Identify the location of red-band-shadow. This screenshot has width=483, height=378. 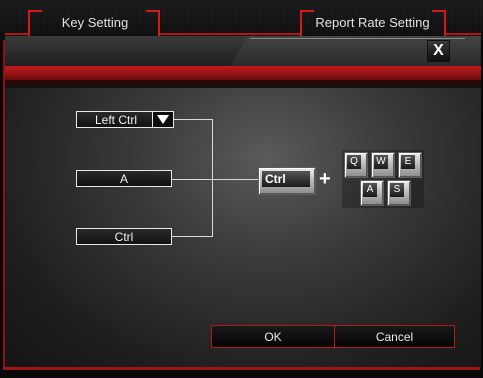
(243, 84).